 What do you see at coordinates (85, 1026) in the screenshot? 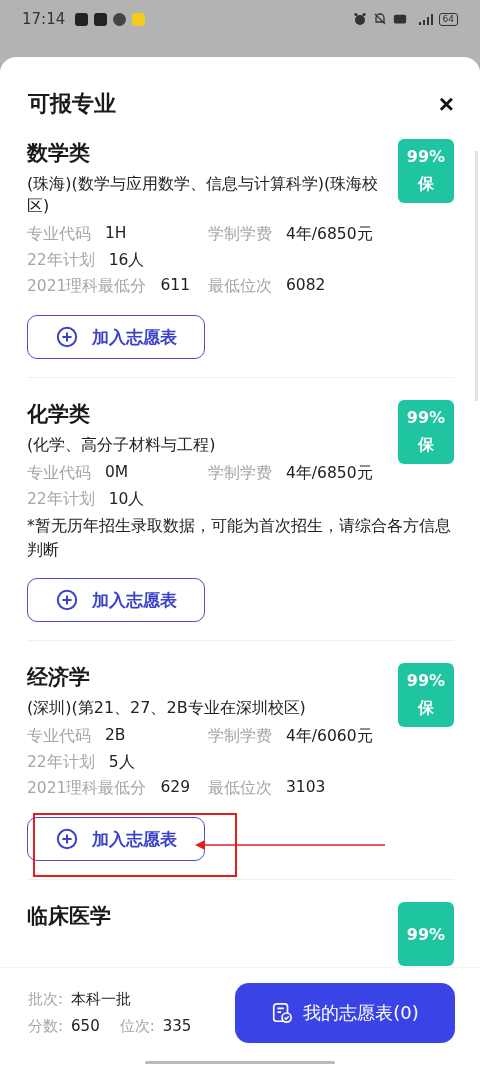
I see `score-value: 650` at bounding box center [85, 1026].